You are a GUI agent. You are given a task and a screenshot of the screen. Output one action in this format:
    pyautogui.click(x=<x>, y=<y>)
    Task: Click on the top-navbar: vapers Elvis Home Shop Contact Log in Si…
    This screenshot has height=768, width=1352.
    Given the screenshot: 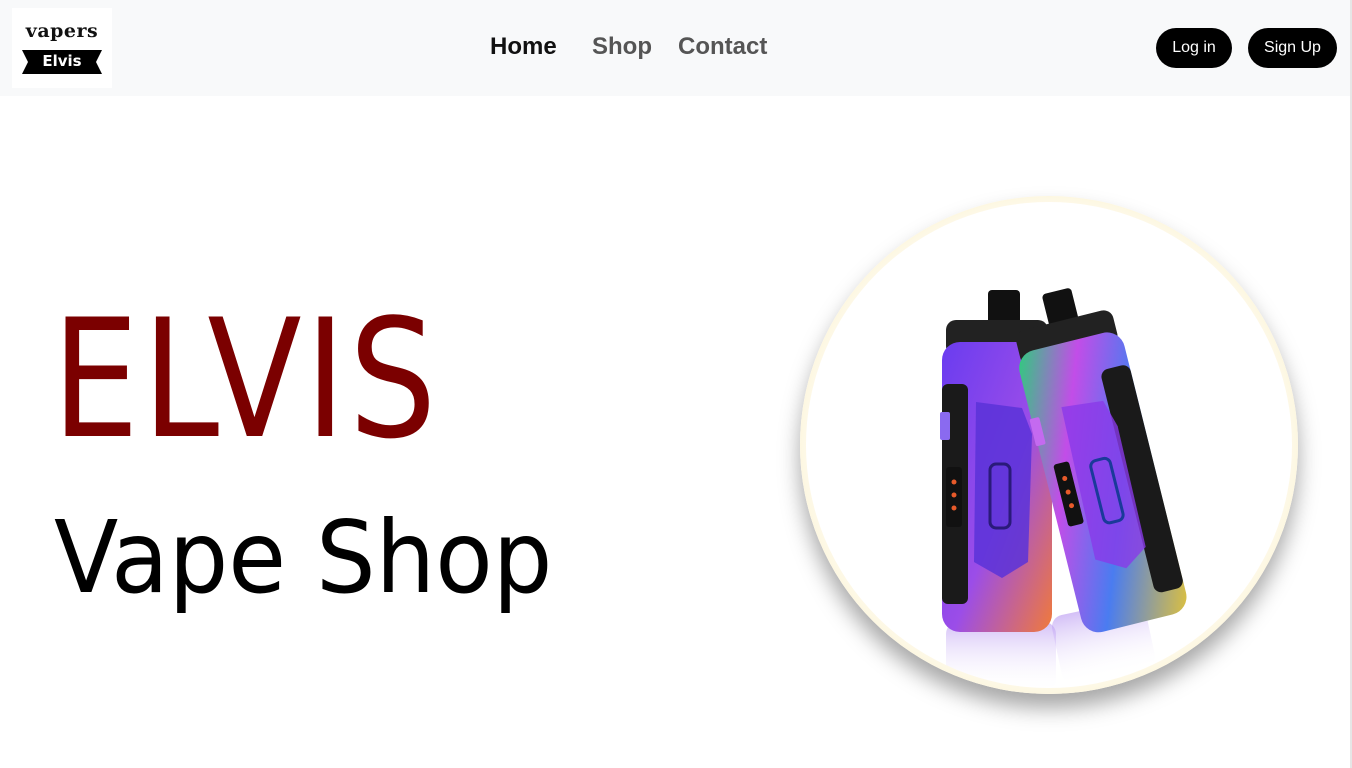 What is the action you would take?
    pyautogui.click(x=676, y=48)
    